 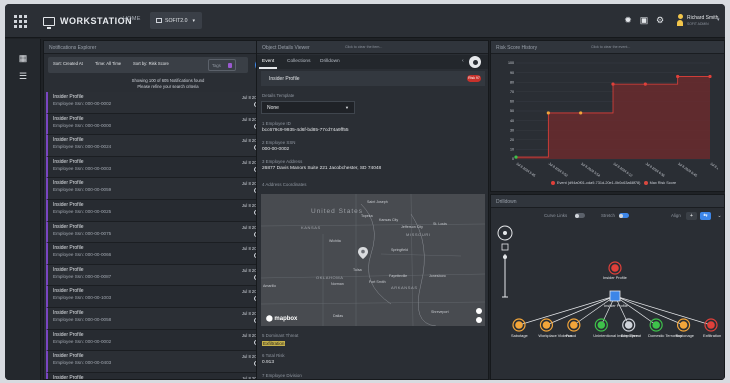 What do you see at coordinates (691, 216) in the screenshot?
I see `zoom-in-button: +` at bounding box center [691, 216].